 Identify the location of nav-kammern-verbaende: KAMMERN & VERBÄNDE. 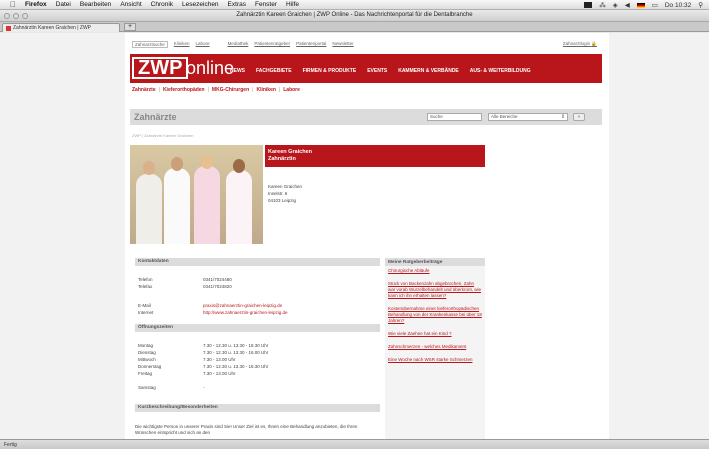
(428, 71).